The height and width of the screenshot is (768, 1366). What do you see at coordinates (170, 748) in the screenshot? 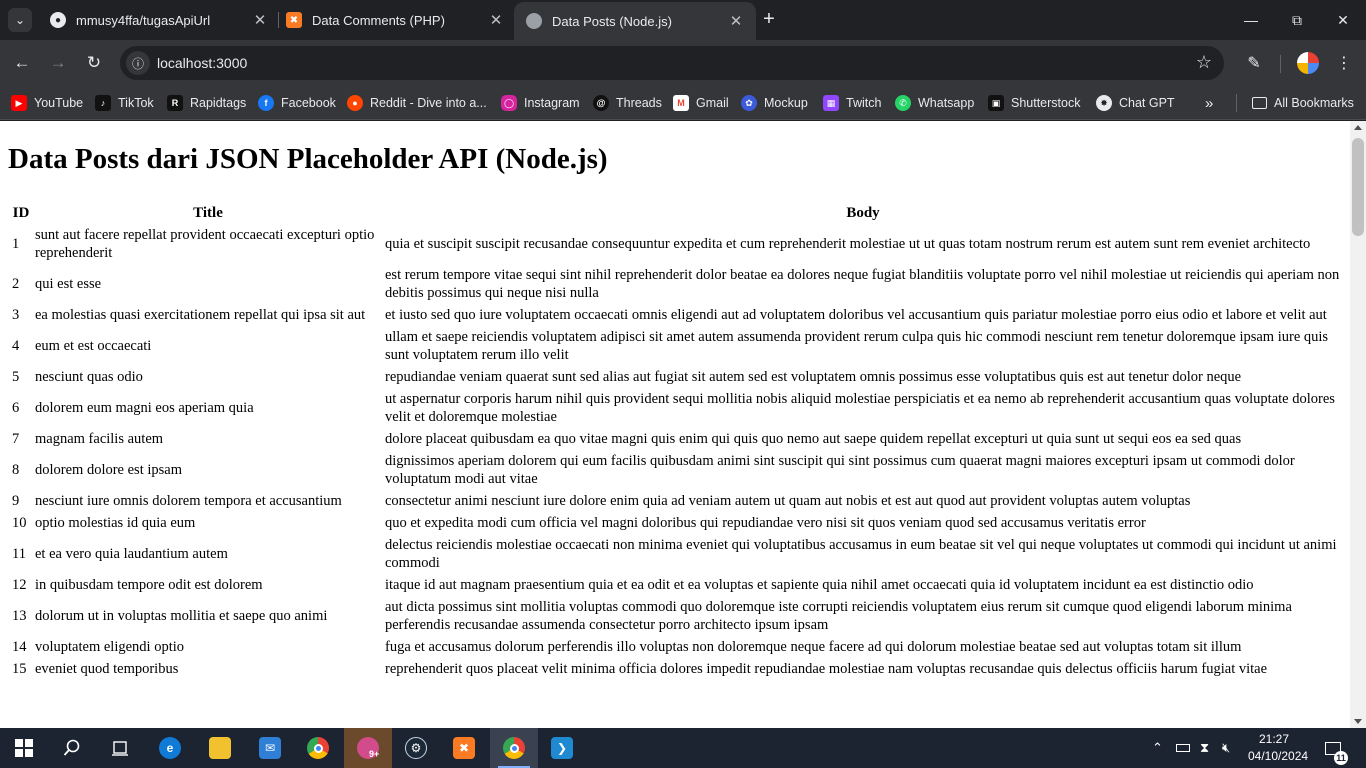
I see `taskbar-edge: e` at bounding box center [170, 748].